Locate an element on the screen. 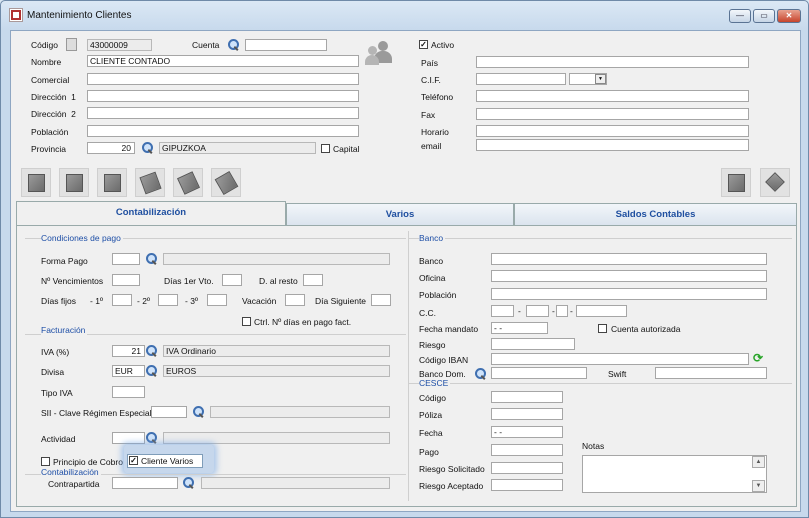 The width and height of the screenshot is (809, 518). pais-field is located at coordinates (612, 62).